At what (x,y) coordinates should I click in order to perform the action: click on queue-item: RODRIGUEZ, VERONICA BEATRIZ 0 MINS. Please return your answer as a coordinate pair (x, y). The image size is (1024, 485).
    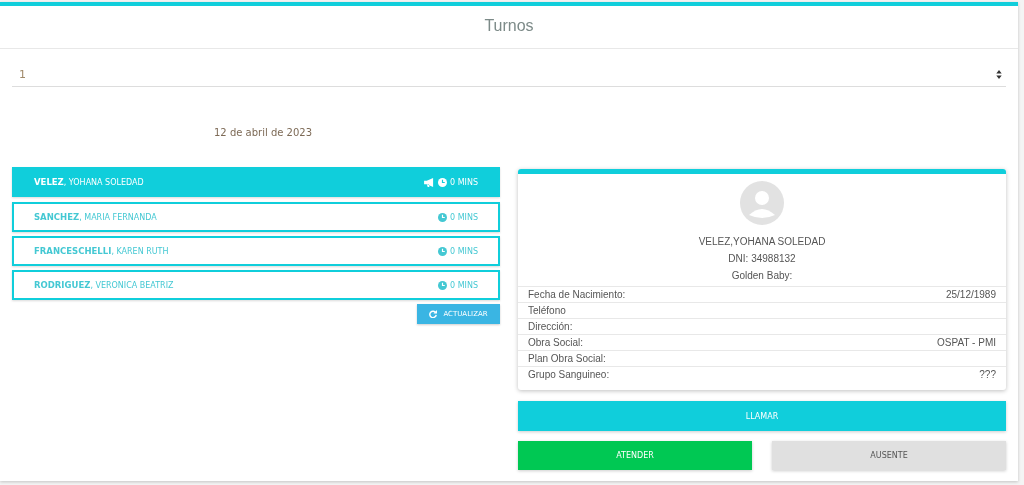
    Looking at the image, I should click on (256, 285).